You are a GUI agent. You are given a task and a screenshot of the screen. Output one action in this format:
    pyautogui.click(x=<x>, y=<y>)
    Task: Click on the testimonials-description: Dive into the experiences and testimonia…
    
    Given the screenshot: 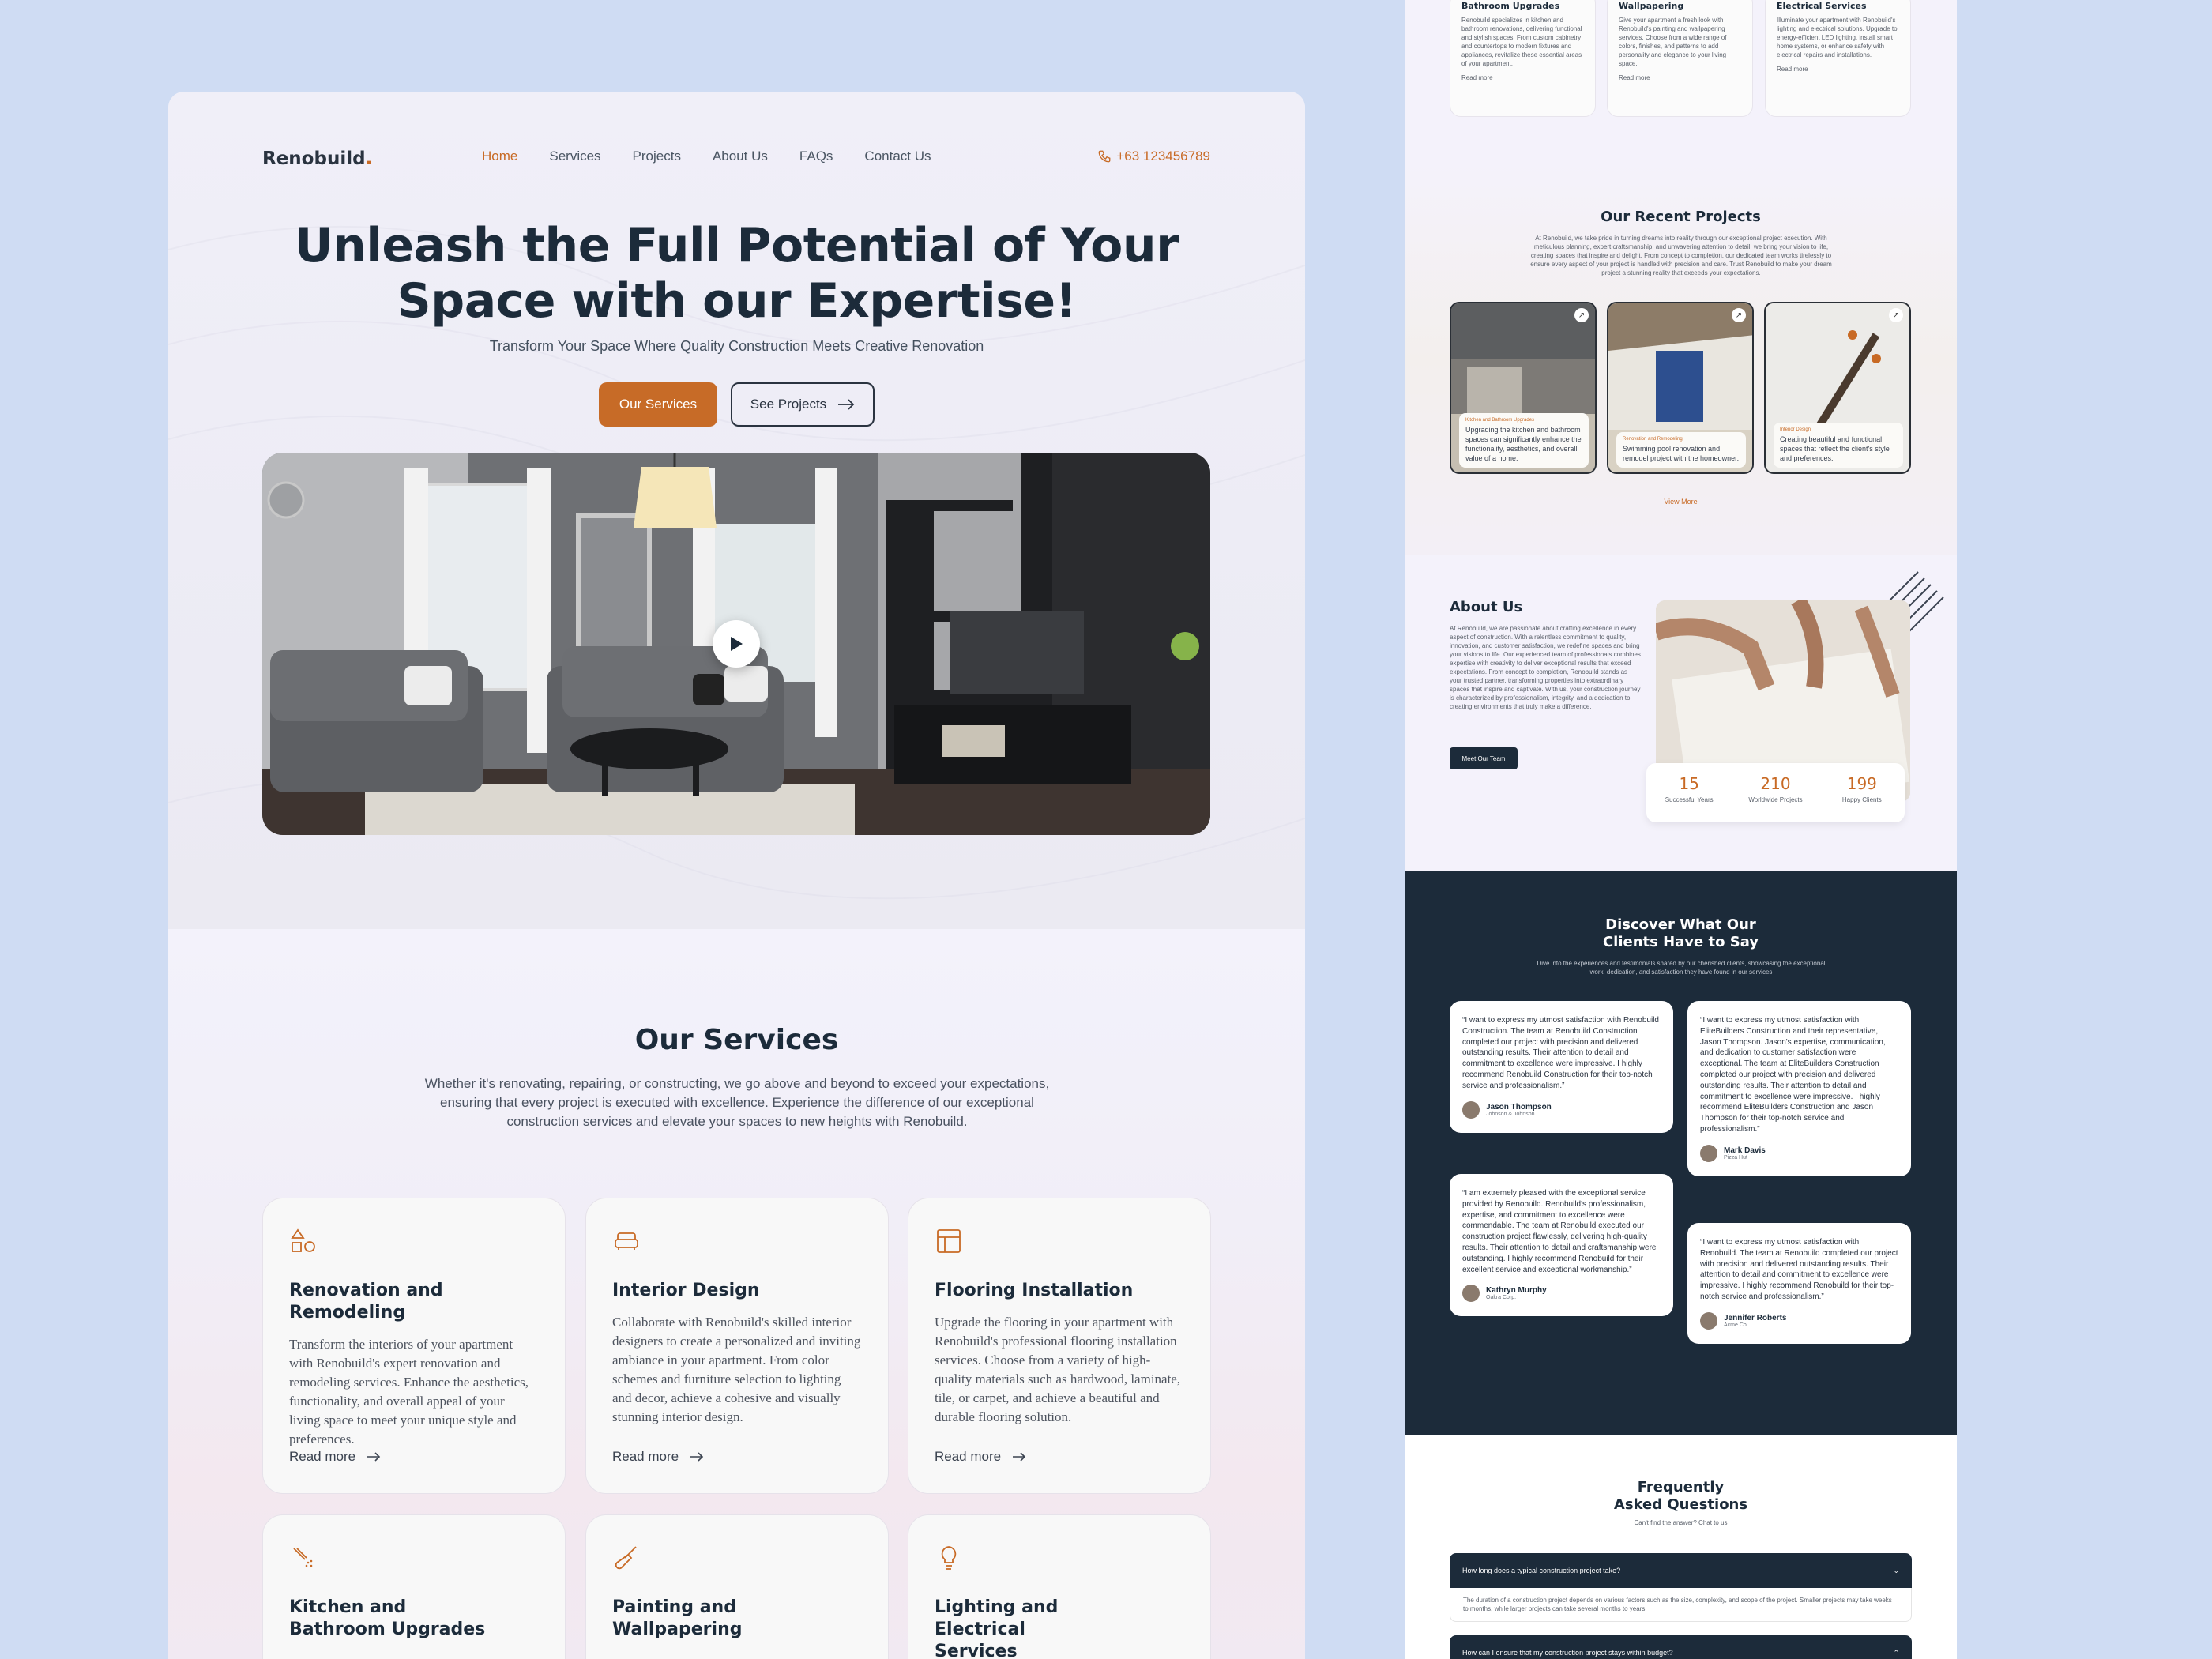 What is the action you would take?
    pyautogui.click(x=1681, y=968)
    